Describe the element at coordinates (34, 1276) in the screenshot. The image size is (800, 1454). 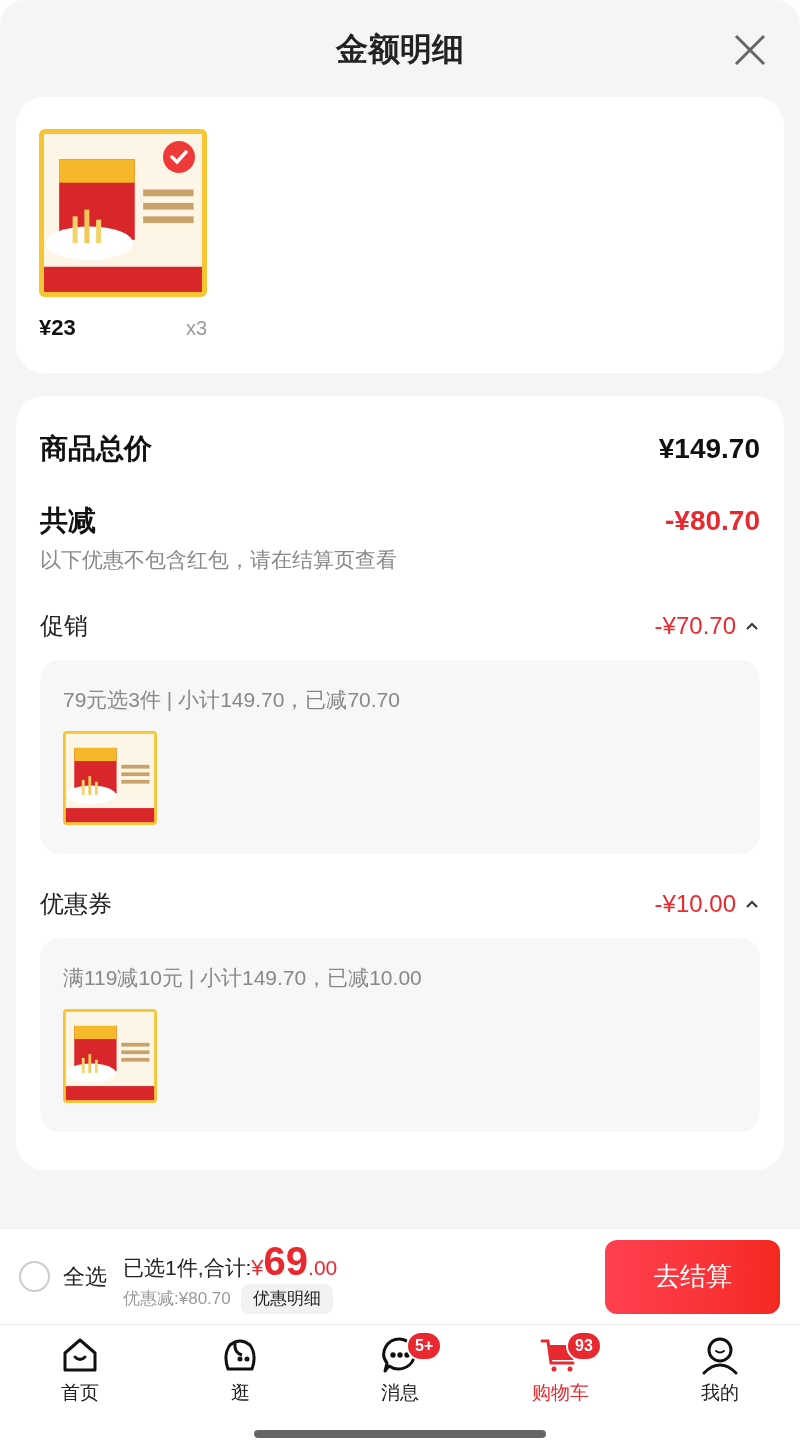
I see `select-all-checkbox` at that location.